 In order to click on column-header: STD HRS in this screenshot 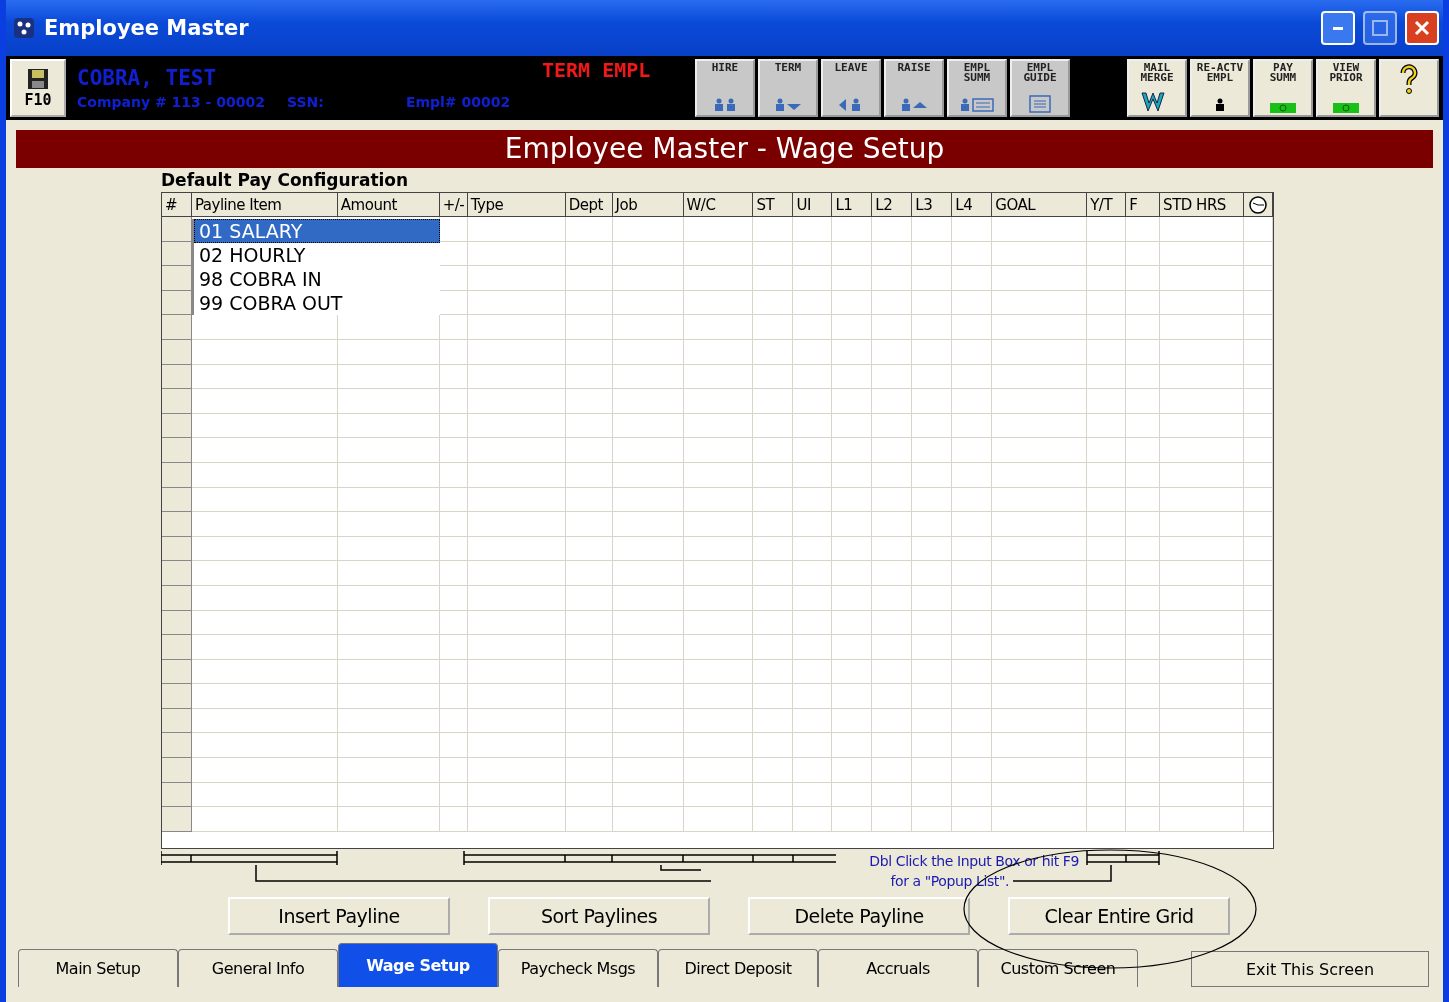, I will do `click(1202, 204)`.